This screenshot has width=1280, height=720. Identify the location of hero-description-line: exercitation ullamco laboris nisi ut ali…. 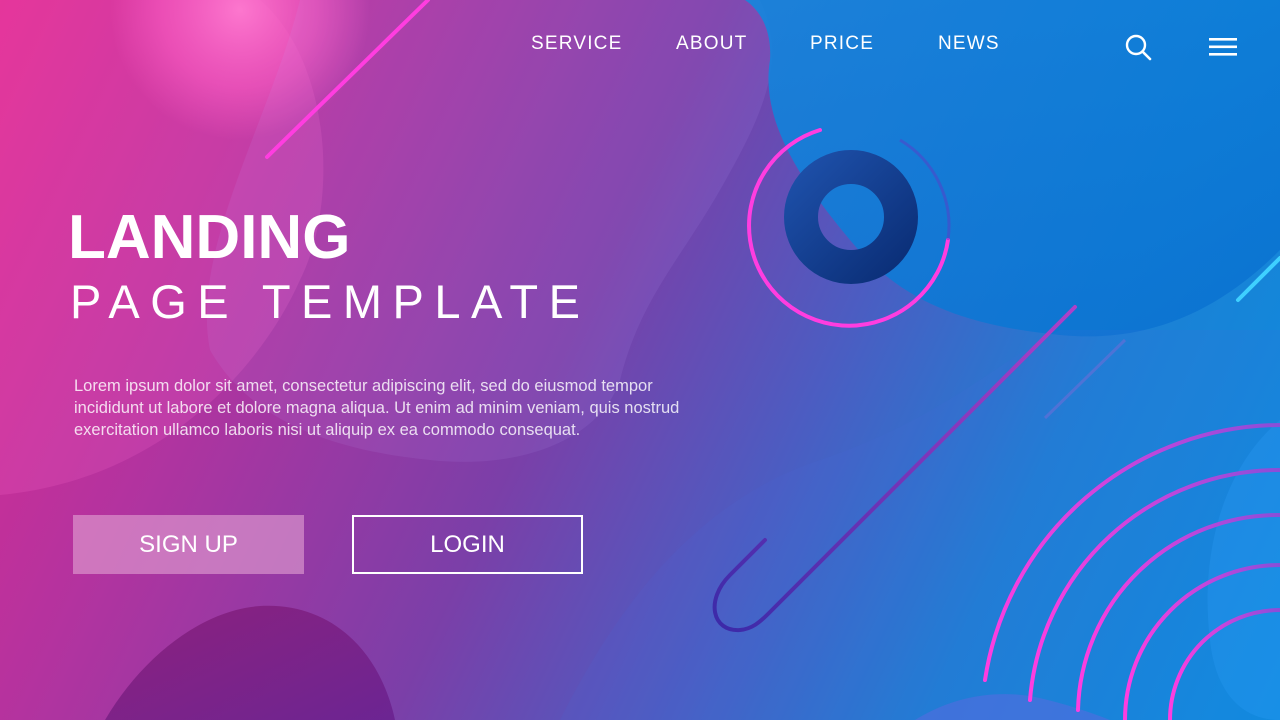
(327, 430).